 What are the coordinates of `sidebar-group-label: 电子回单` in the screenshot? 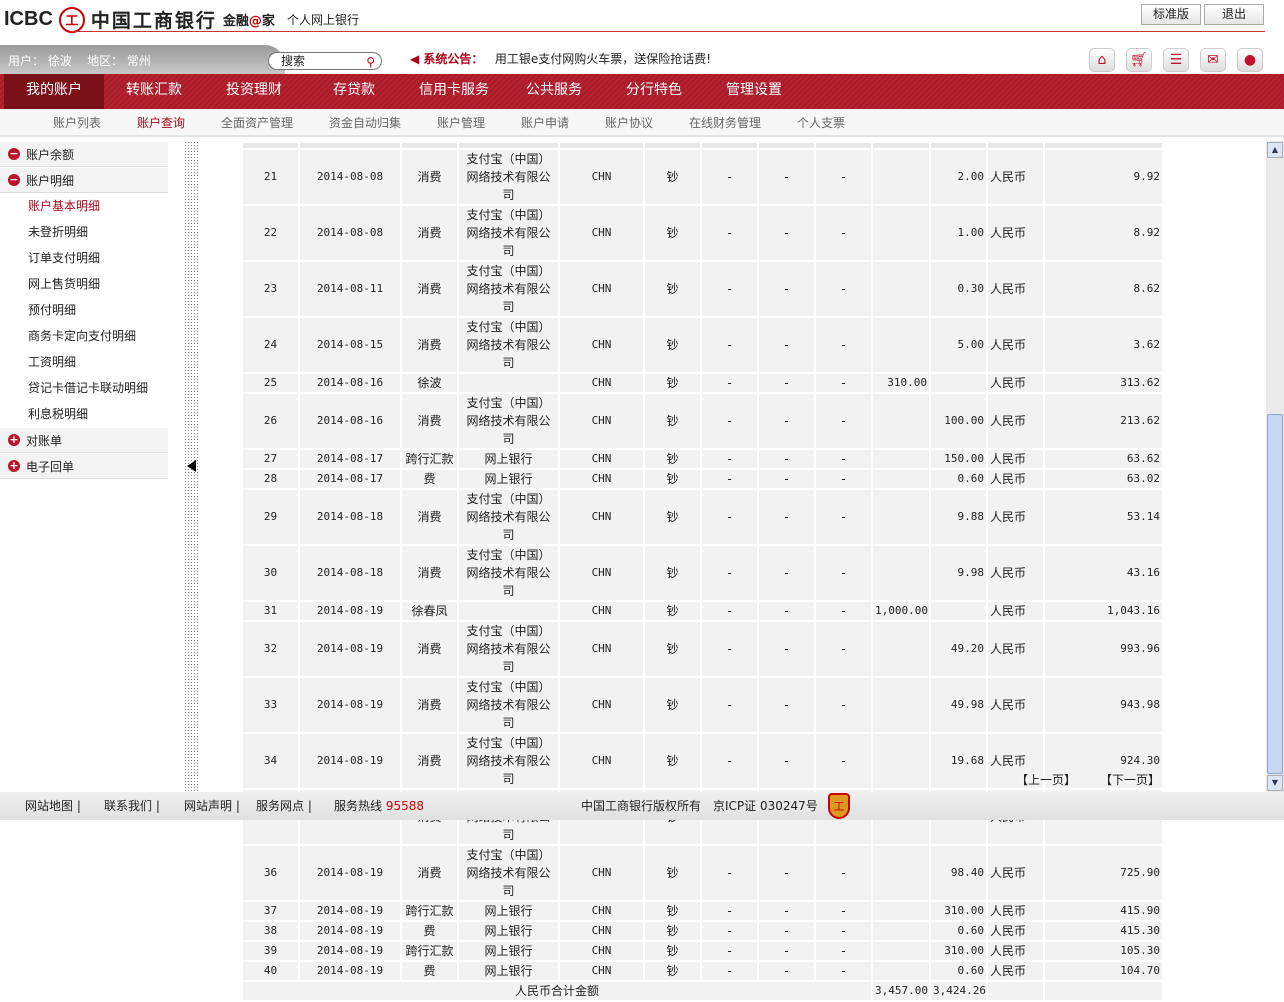 It's located at (50, 466).